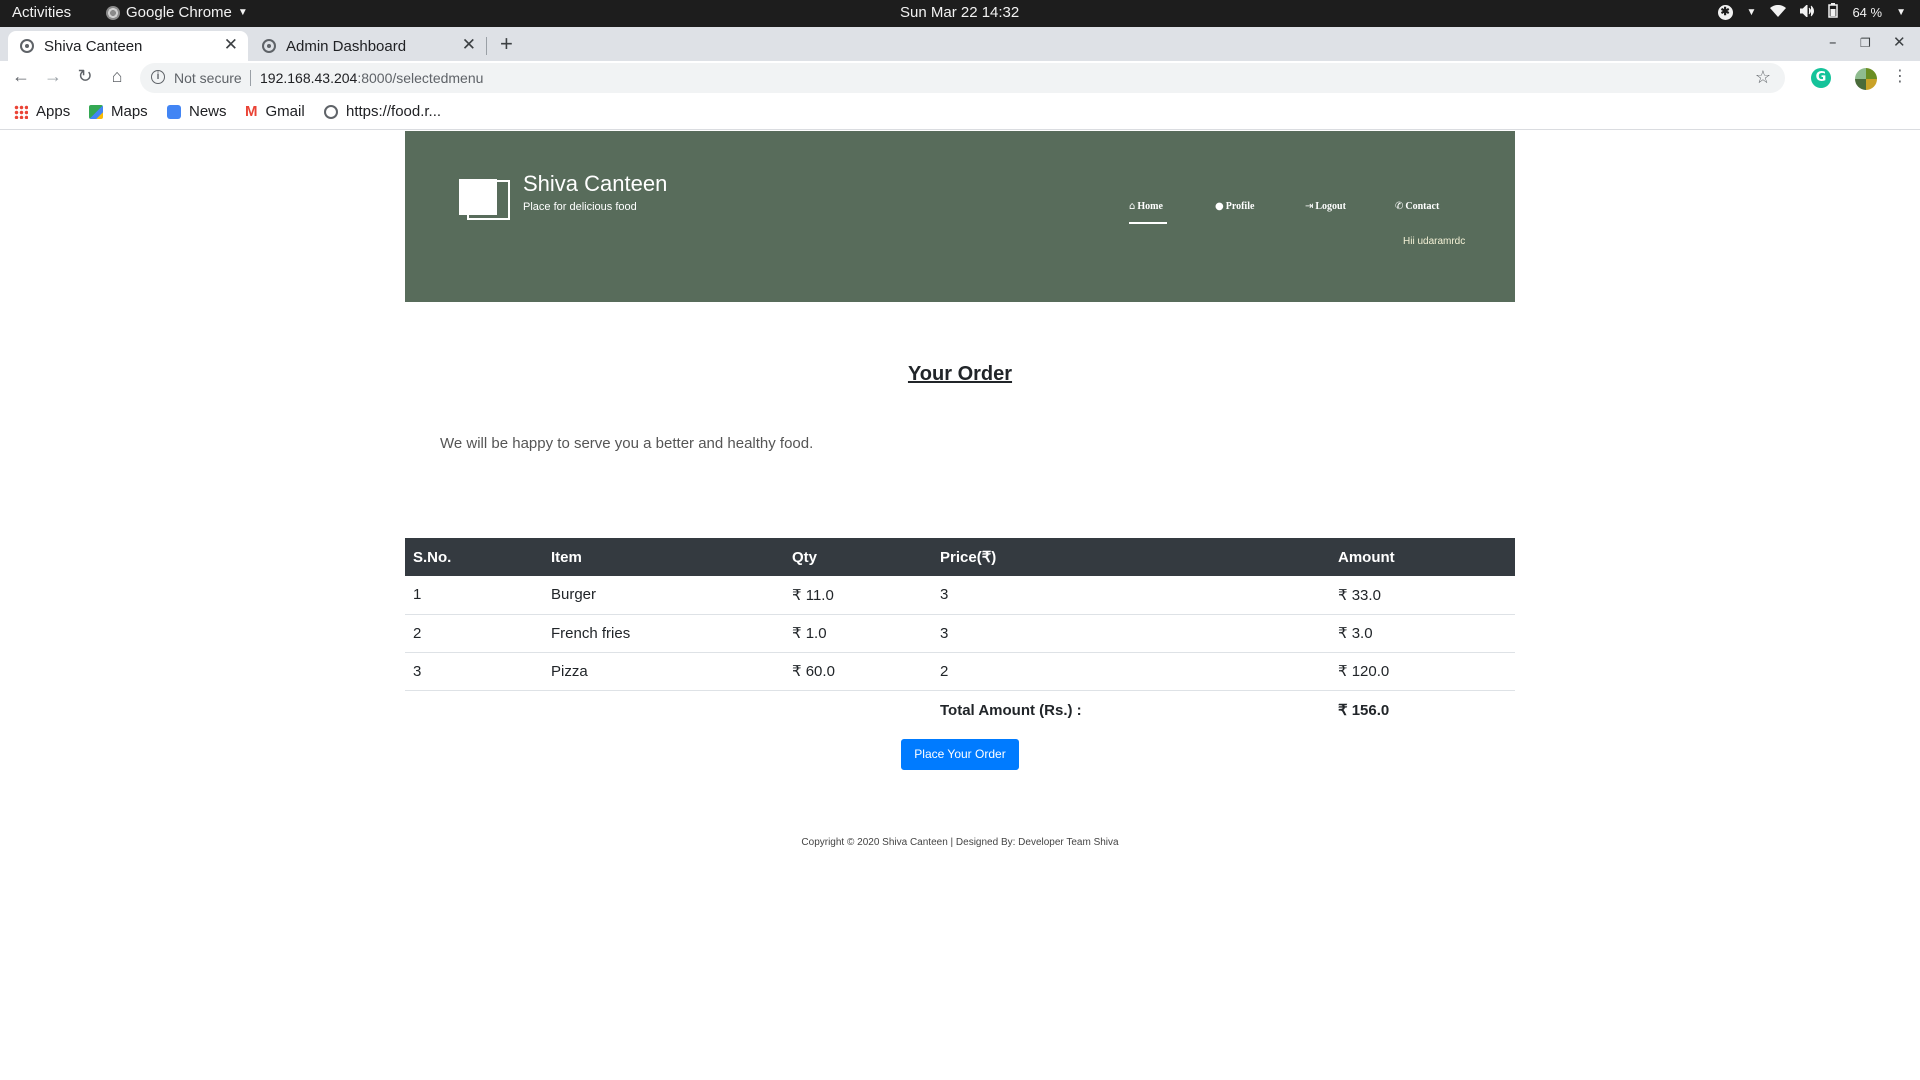 This screenshot has width=1920, height=1080. I want to click on site-title: Shiva Canteen, so click(595, 184).